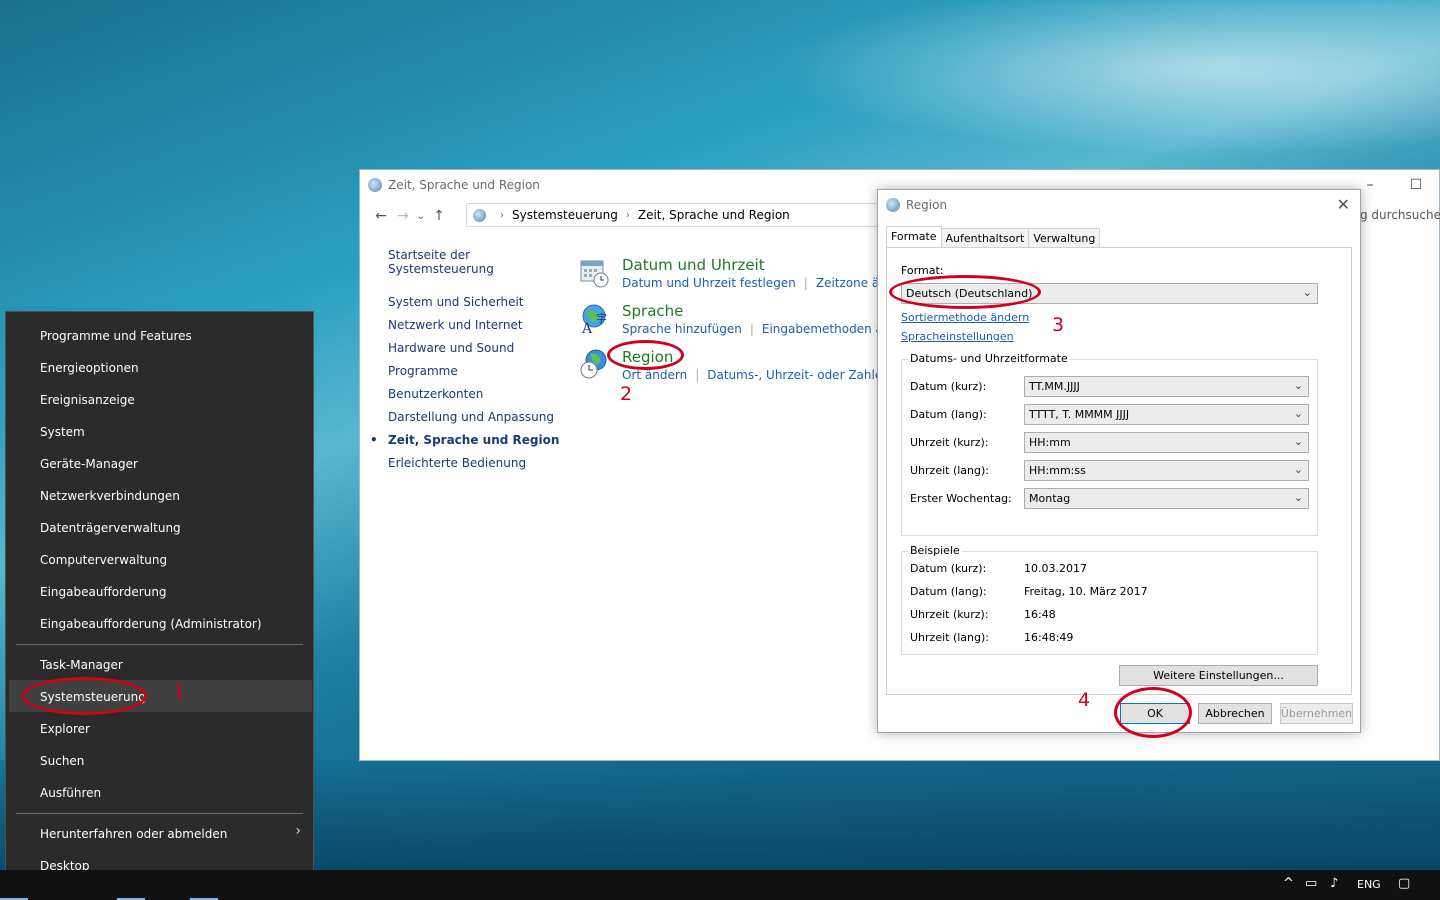  What do you see at coordinates (475, 302) in the screenshot?
I see `sidebar-item-system-sicherheit: System und Sicherheit` at bounding box center [475, 302].